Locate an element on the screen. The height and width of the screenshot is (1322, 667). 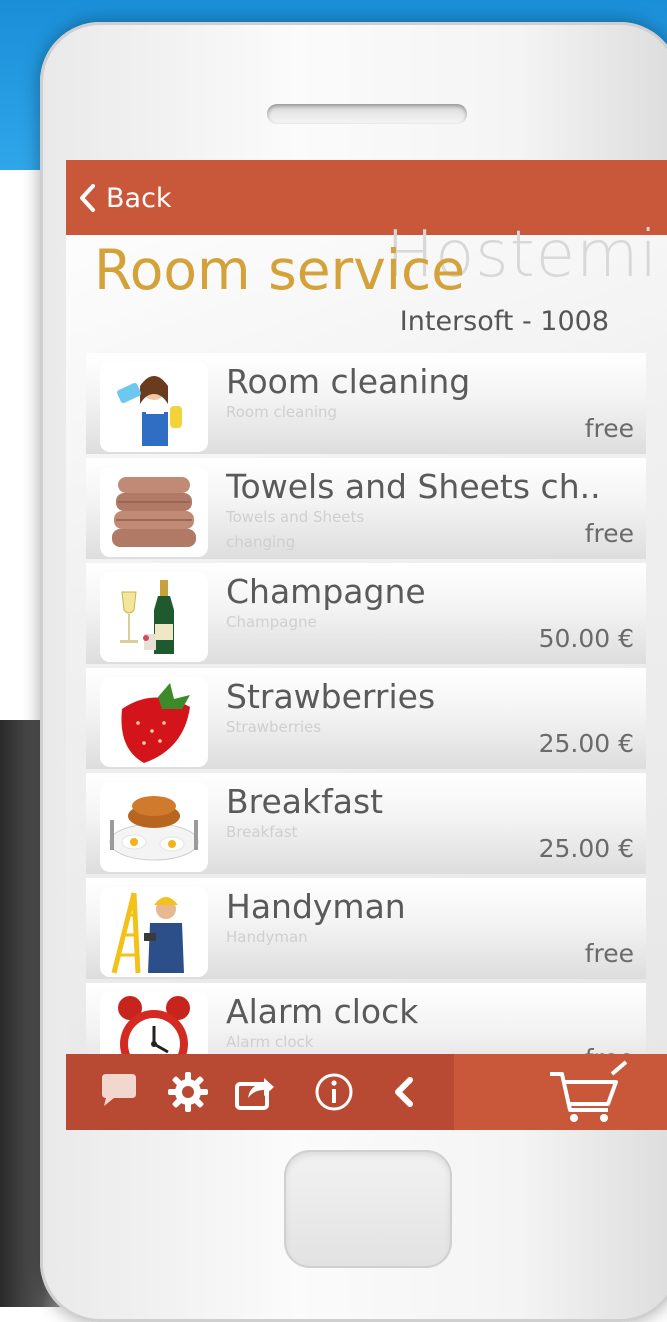
item-subtitle: Handyman is located at coordinates (267, 937).